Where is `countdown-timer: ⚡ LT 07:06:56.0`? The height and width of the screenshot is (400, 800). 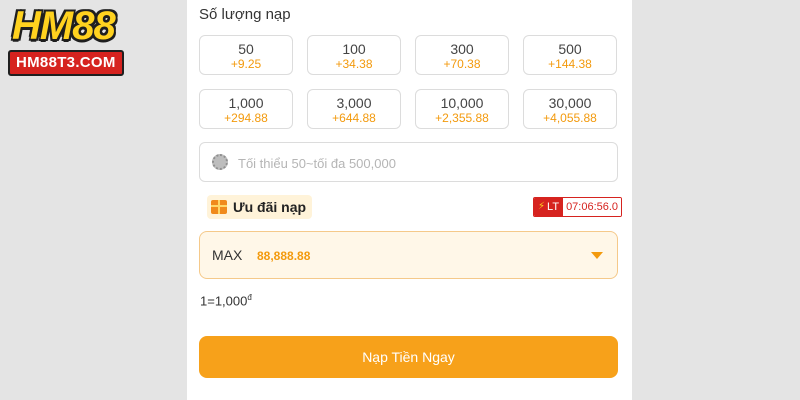 countdown-timer: ⚡ LT 07:06:56.0 is located at coordinates (578, 207).